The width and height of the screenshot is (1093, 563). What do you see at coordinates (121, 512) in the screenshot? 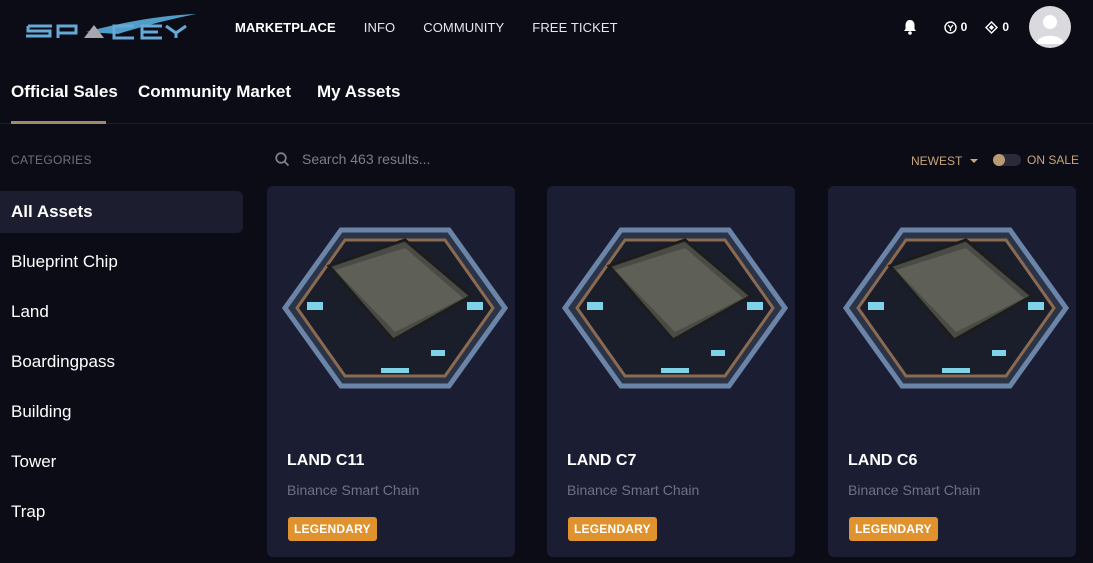
I see `category-trap: Trap` at bounding box center [121, 512].